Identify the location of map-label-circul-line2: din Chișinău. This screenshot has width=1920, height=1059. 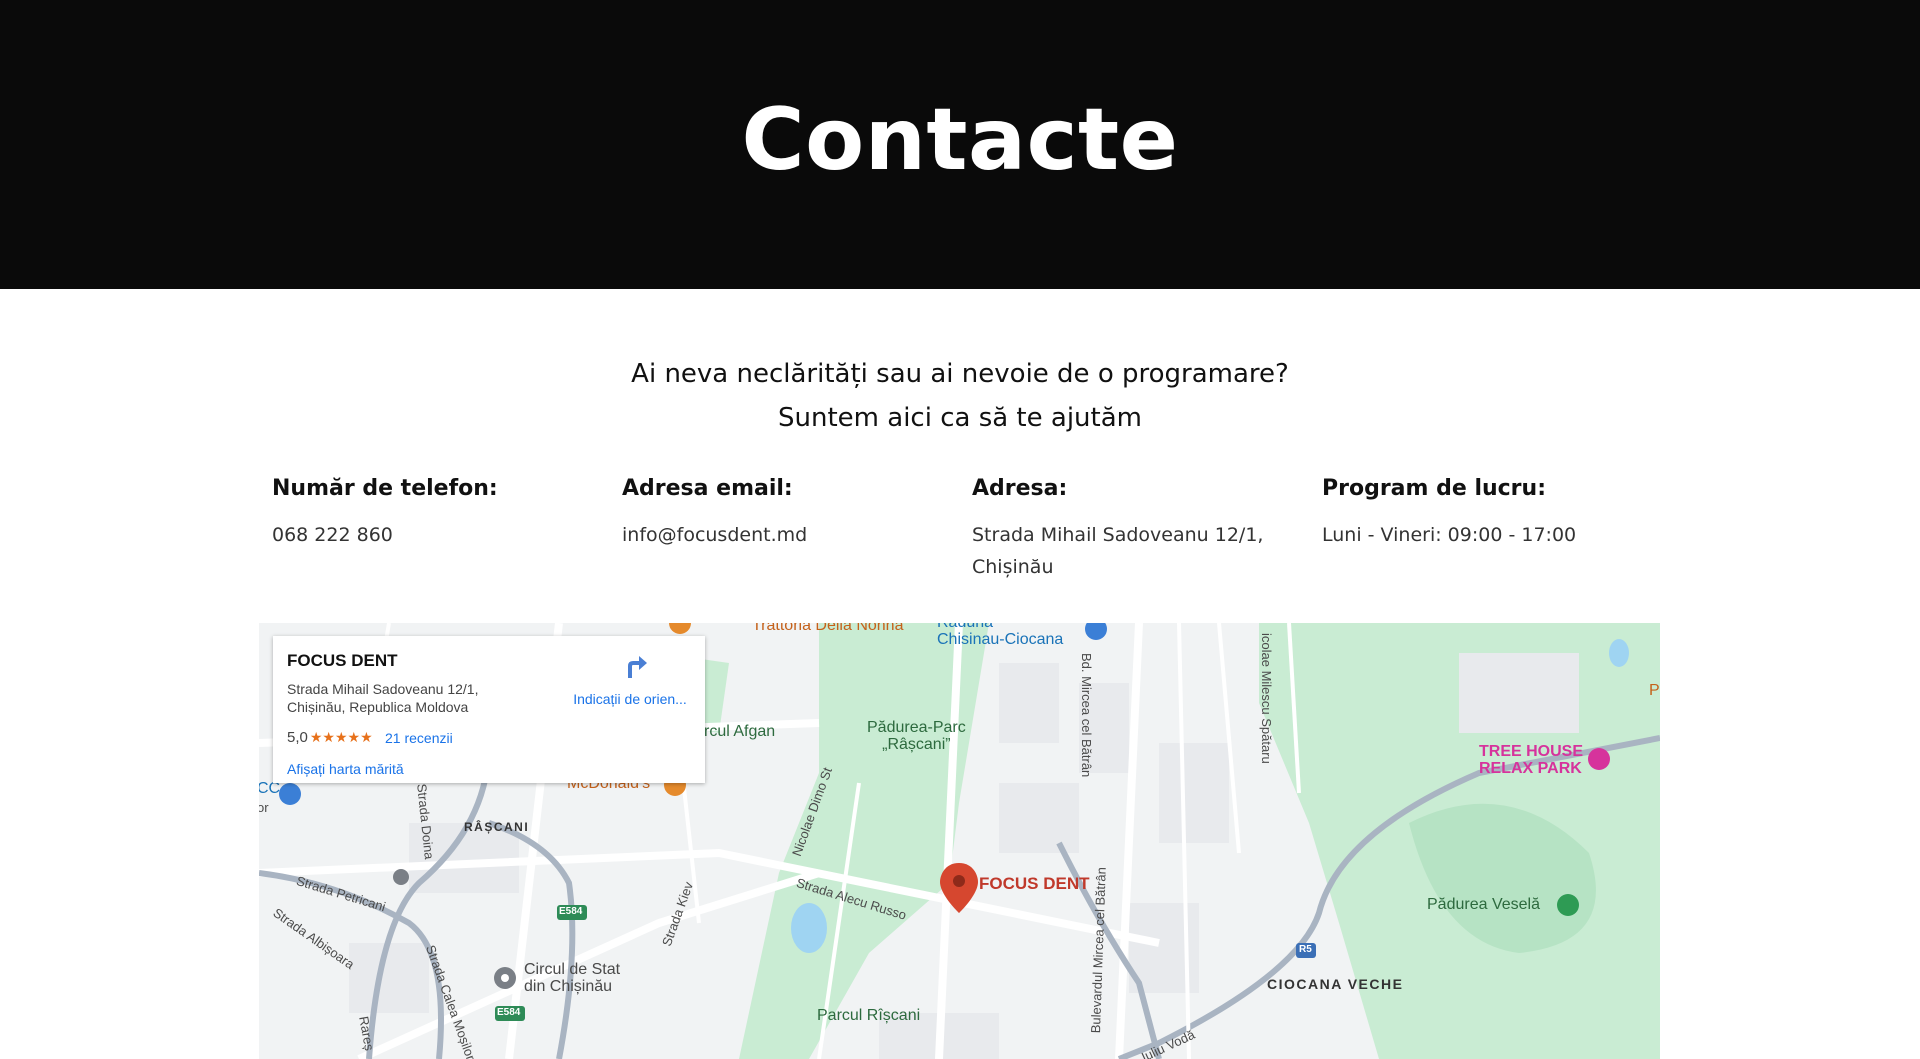
(568, 986).